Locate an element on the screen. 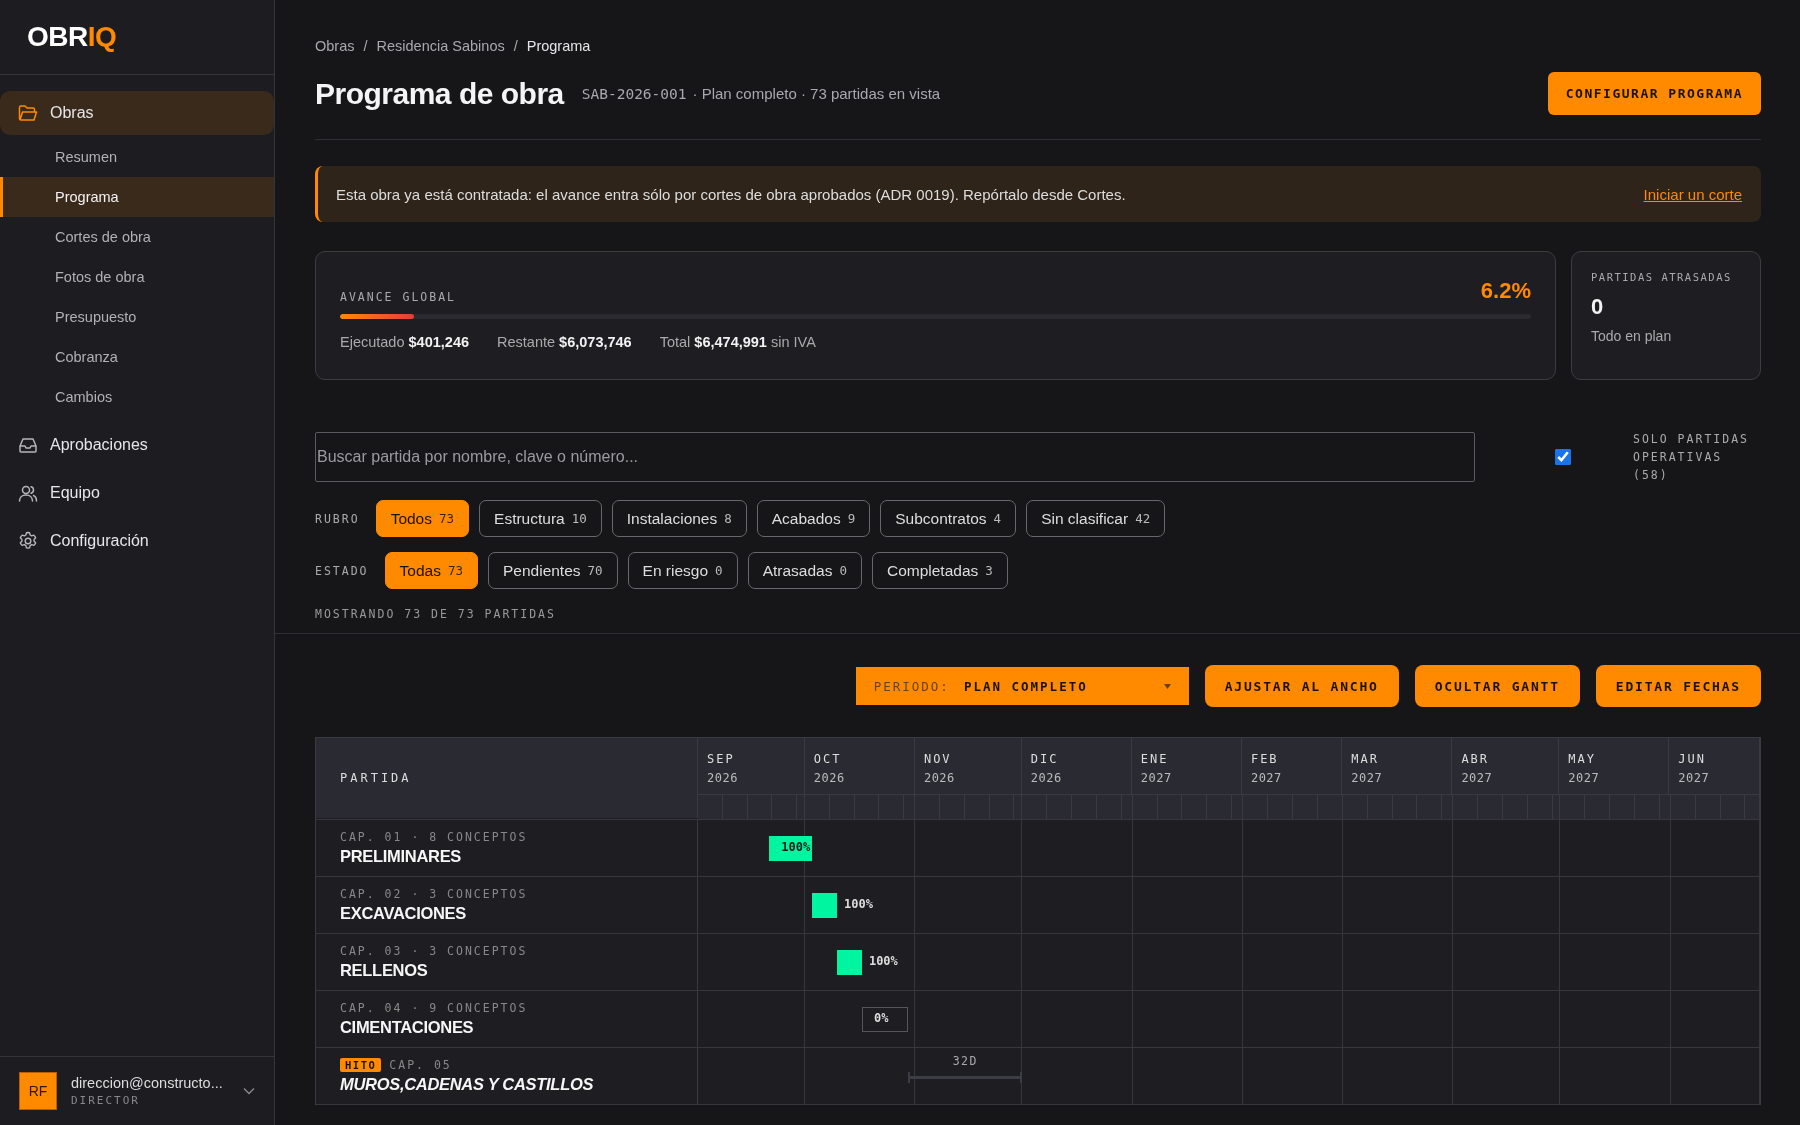  breadcrumb-current: Programa is located at coordinates (558, 46).